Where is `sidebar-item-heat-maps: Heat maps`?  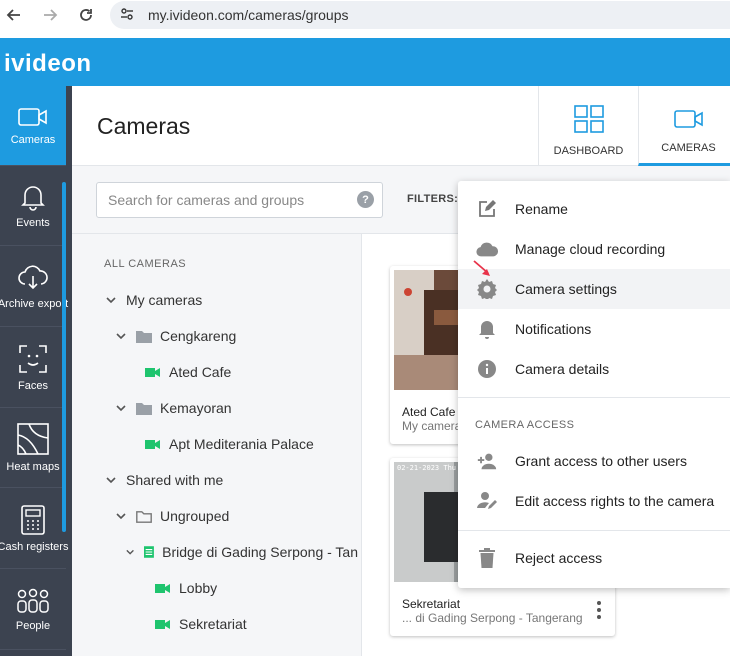
sidebar-item-heat-maps: Heat maps is located at coordinates (33, 448).